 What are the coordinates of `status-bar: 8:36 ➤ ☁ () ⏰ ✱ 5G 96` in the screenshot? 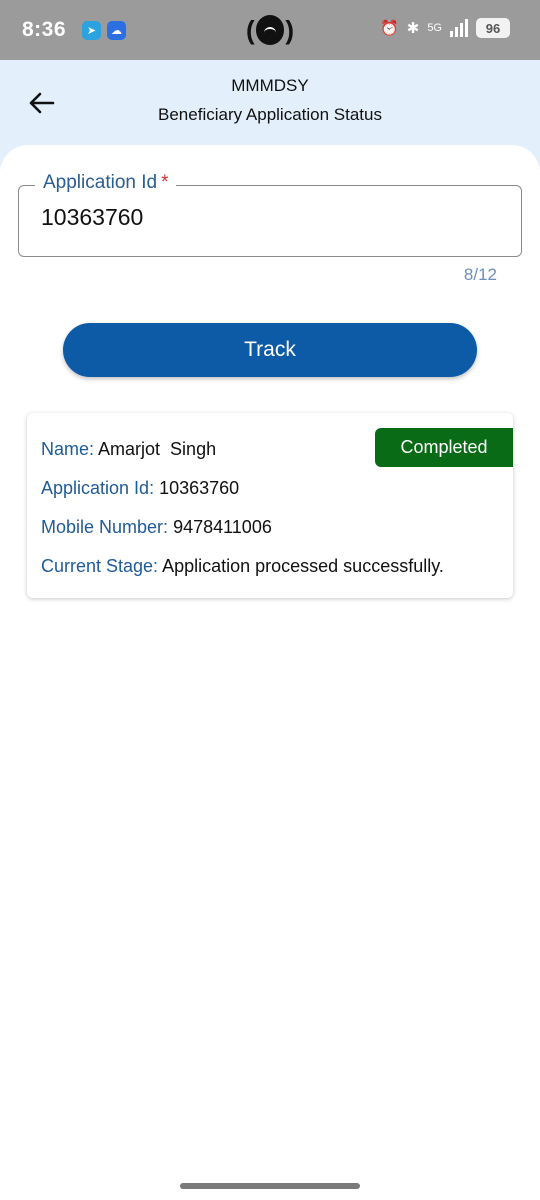 It's located at (270, 30).